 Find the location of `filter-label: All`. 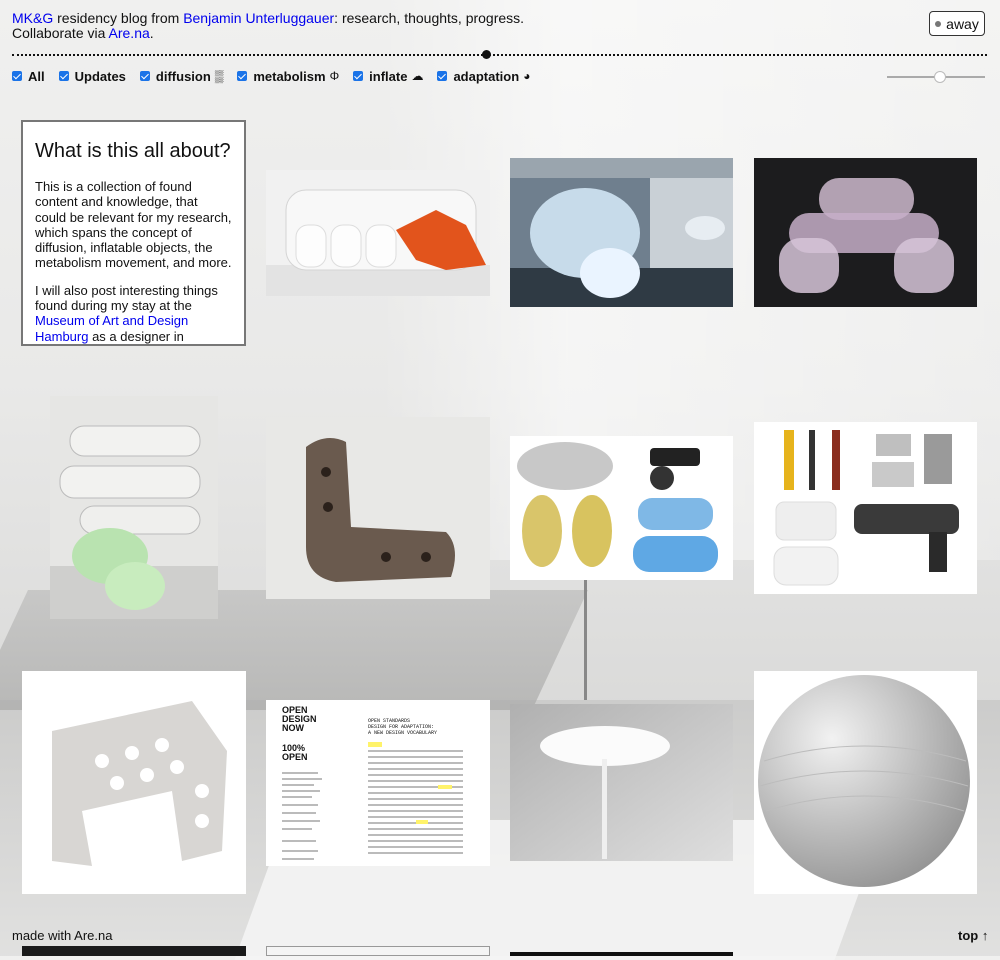

filter-label: All is located at coordinates (36, 76).